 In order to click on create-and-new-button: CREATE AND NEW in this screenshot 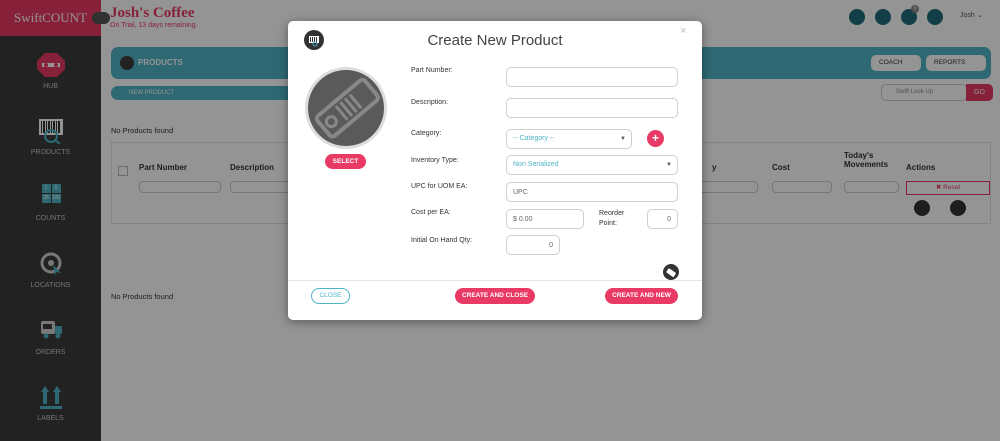, I will do `click(641, 296)`.